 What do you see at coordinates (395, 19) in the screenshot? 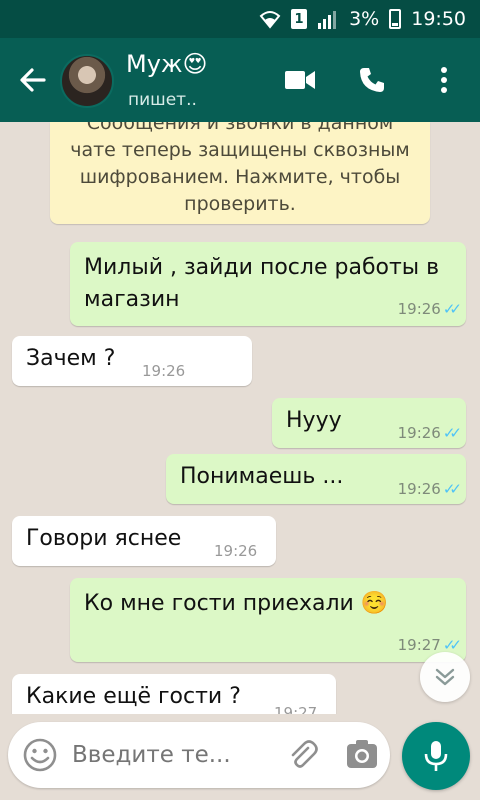
I see `battery-icon` at bounding box center [395, 19].